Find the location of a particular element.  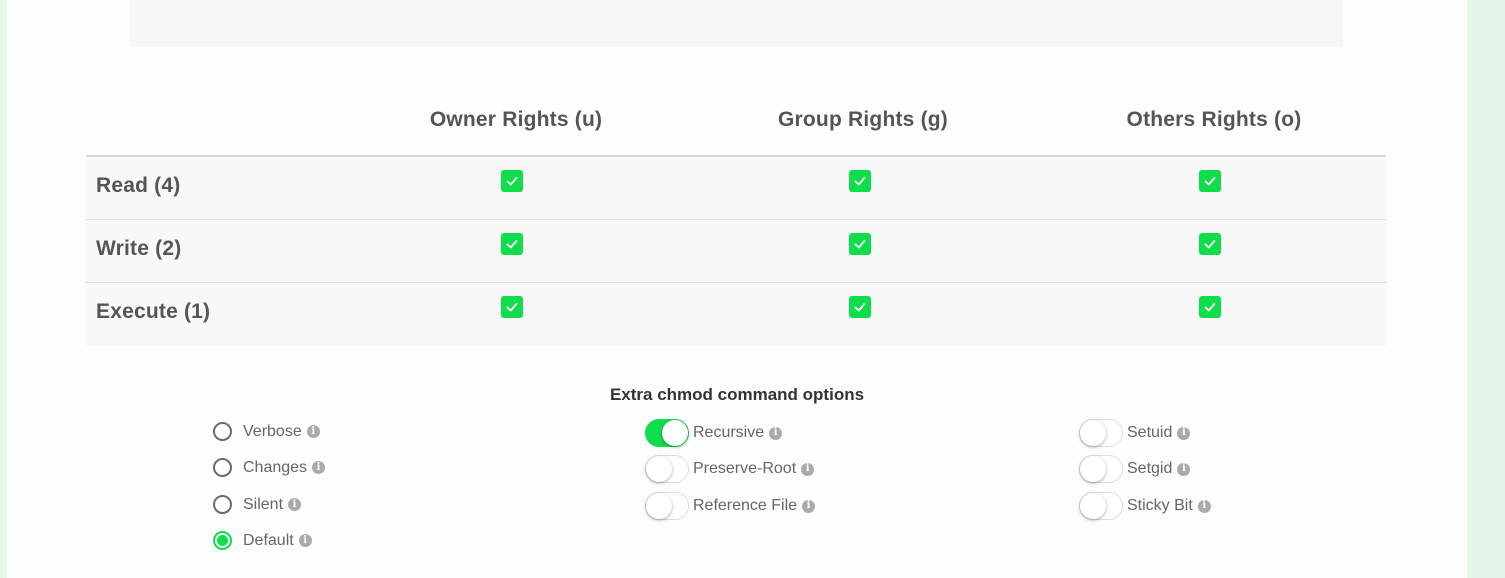

checkbox-read-owner is located at coordinates (512, 181).